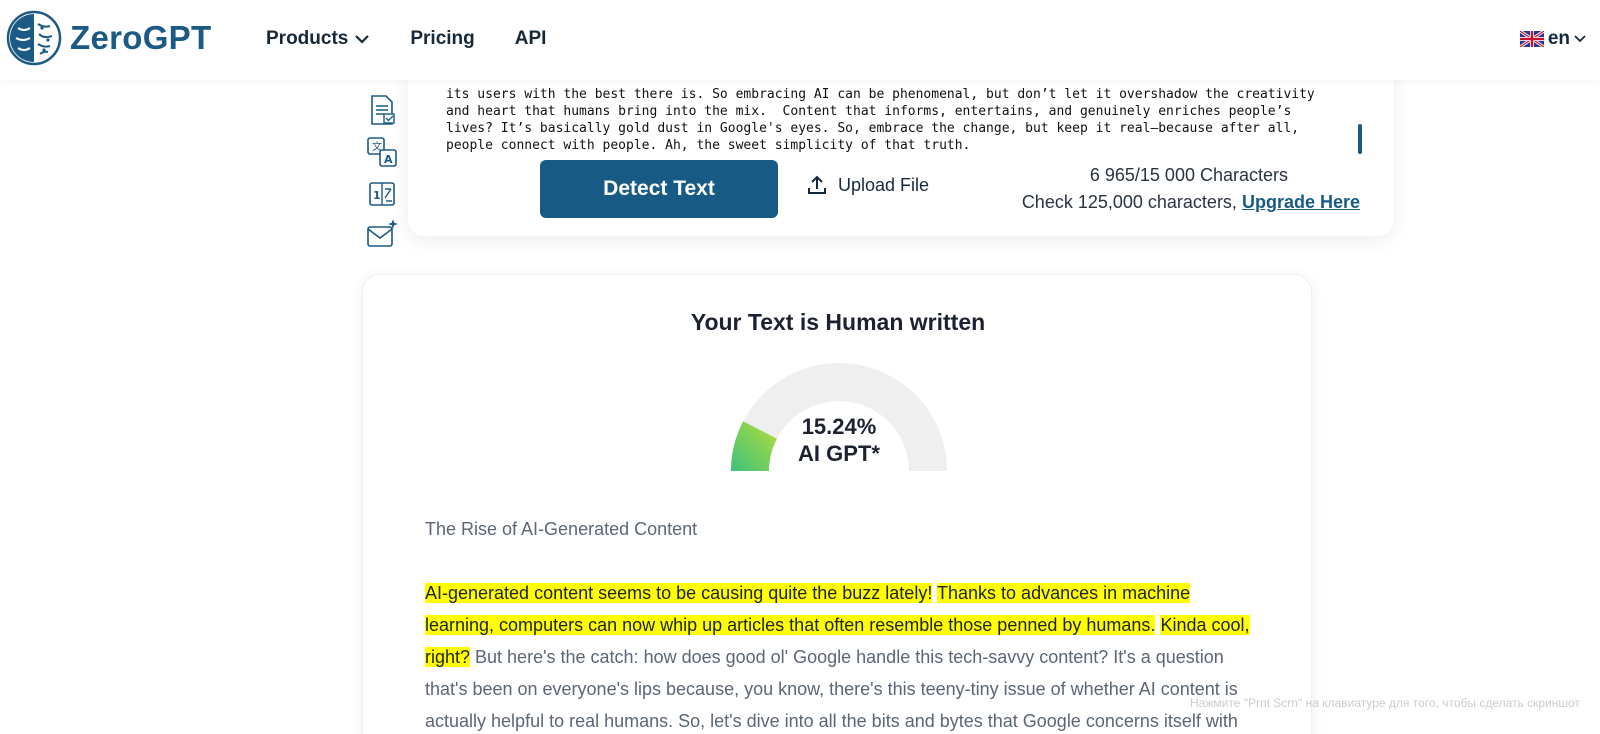  What do you see at coordinates (377, 195) in the screenshot?
I see `svg-text: 1` at bounding box center [377, 195].